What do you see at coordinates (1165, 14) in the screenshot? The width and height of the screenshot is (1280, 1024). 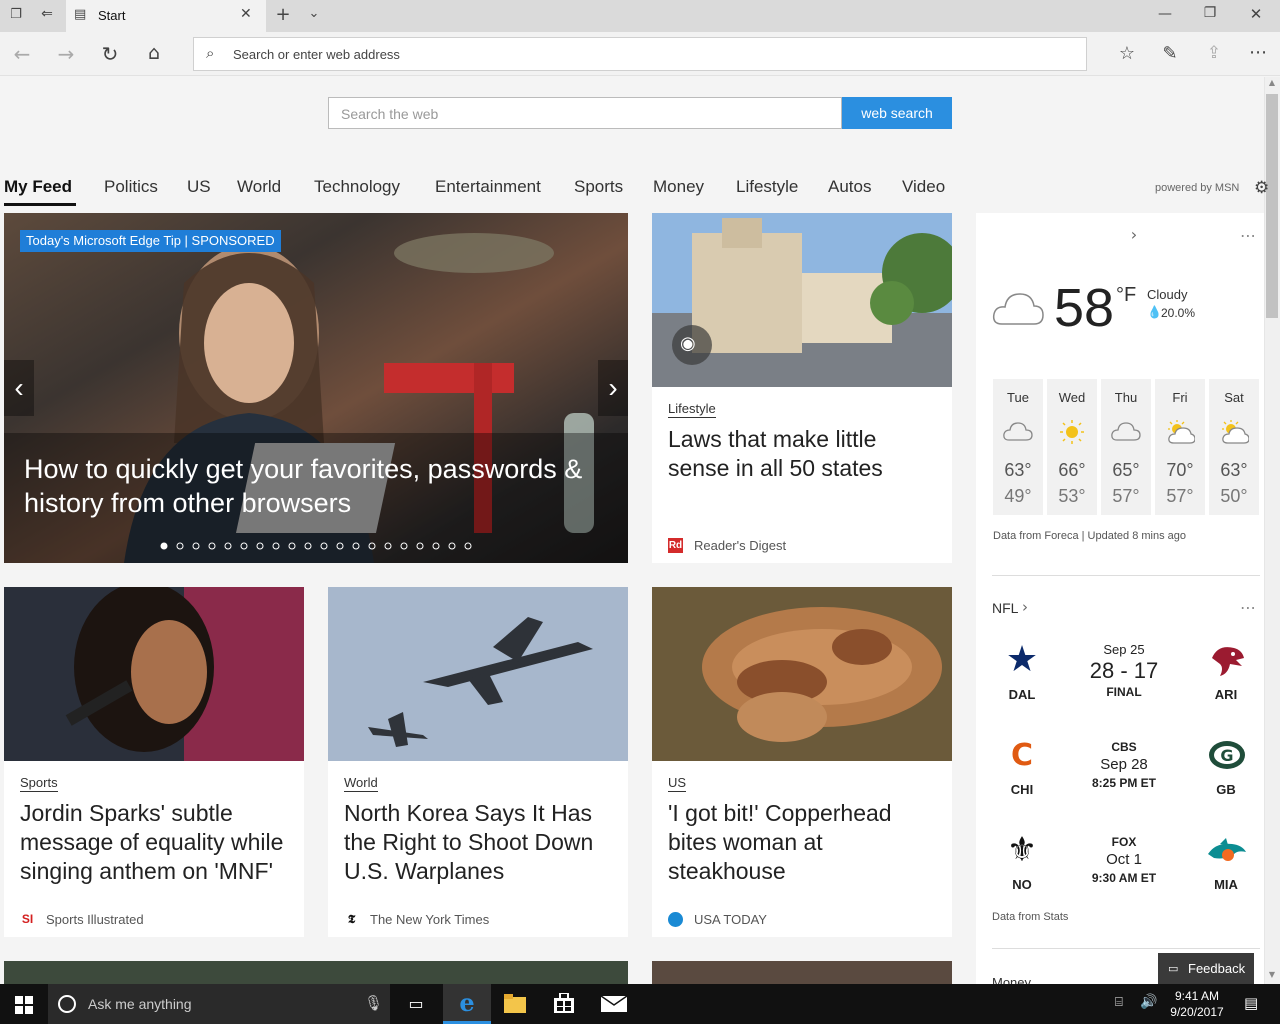 I see `minimize-icon: —` at bounding box center [1165, 14].